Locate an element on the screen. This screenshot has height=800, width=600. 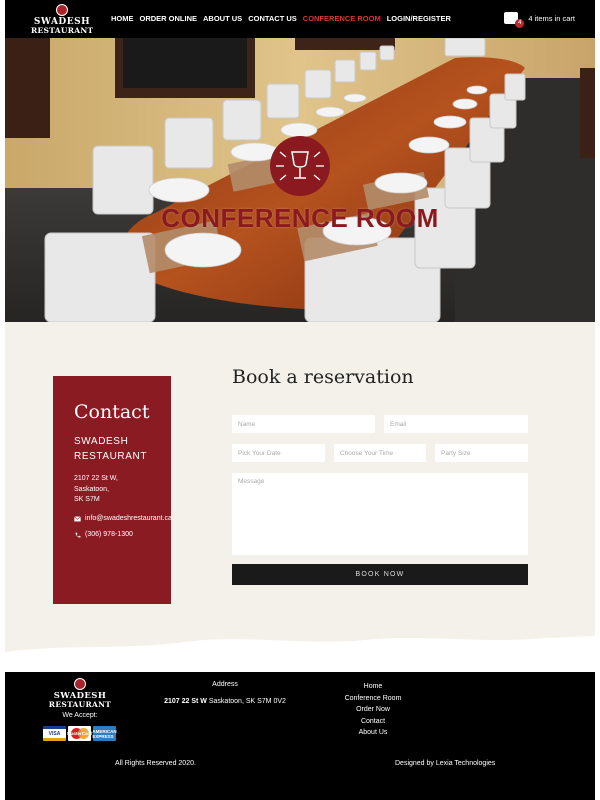
contact-address: 2107 22 St W, Saskatoon, SK S7M is located at coordinates (116, 490).